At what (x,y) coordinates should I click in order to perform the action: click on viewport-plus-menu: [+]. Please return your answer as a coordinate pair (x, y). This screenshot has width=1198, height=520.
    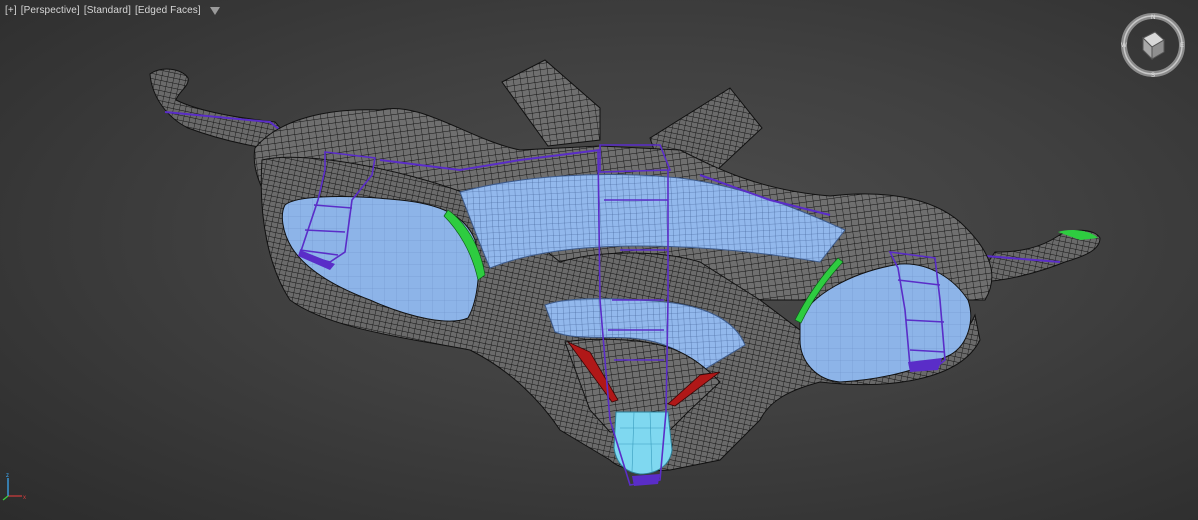
    Looking at the image, I should click on (11, 10).